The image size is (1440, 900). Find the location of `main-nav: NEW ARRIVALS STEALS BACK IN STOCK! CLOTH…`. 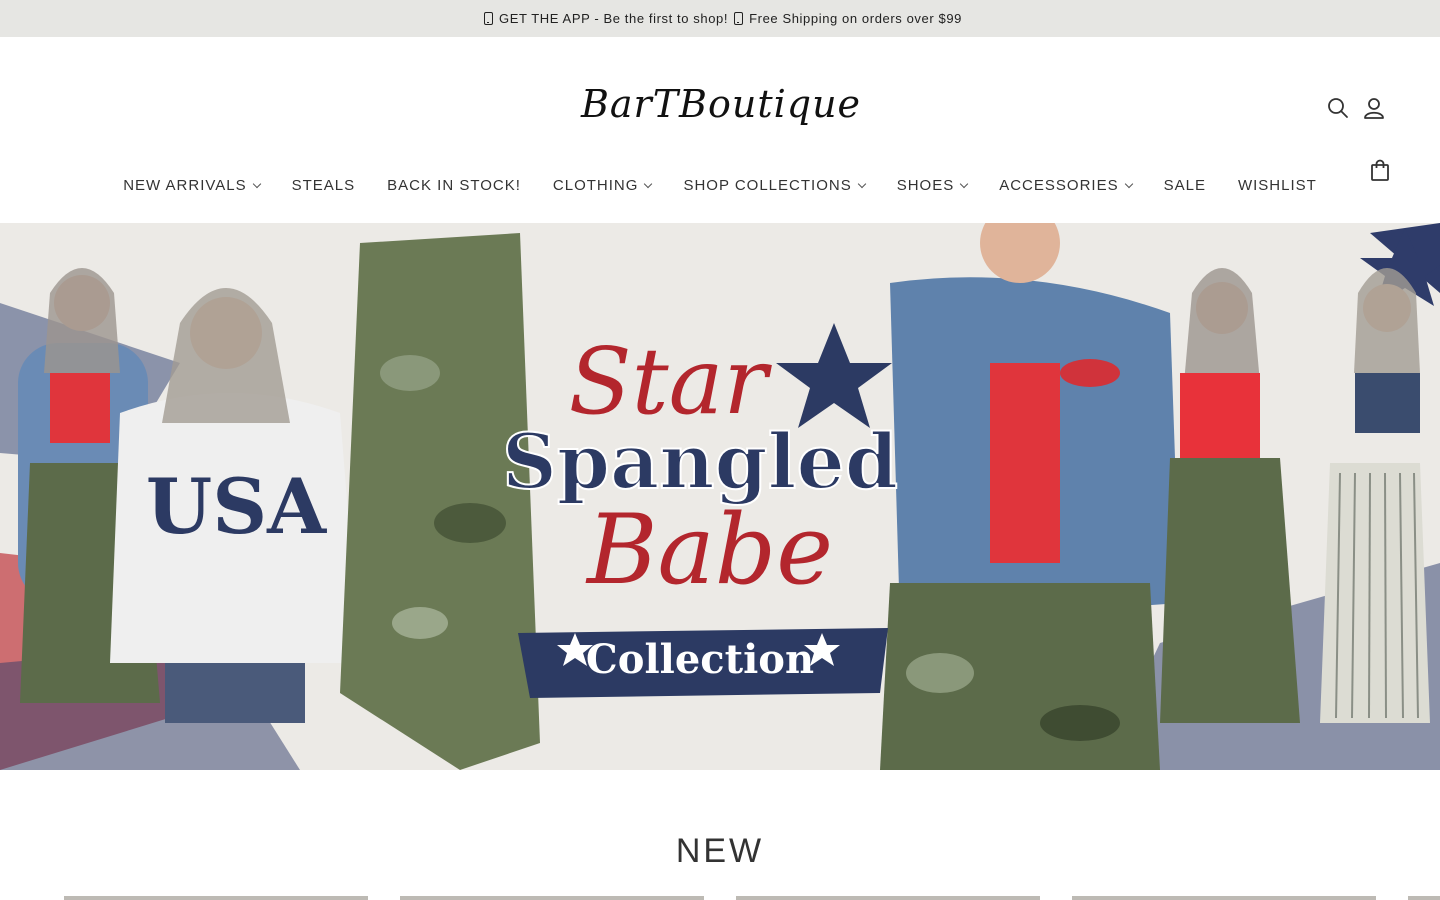

main-nav: NEW ARRIVALS STEALS BACK IN STOCK! CLOTH… is located at coordinates (720, 185).